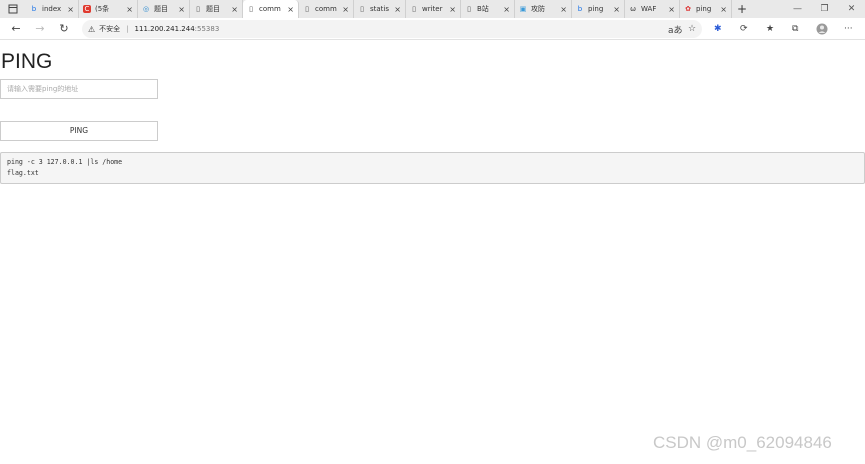 The width and height of the screenshot is (865, 464). What do you see at coordinates (92, 29) in the screenshot?
I see `warning-icon: ⚠` at bounding box center [92, 29].